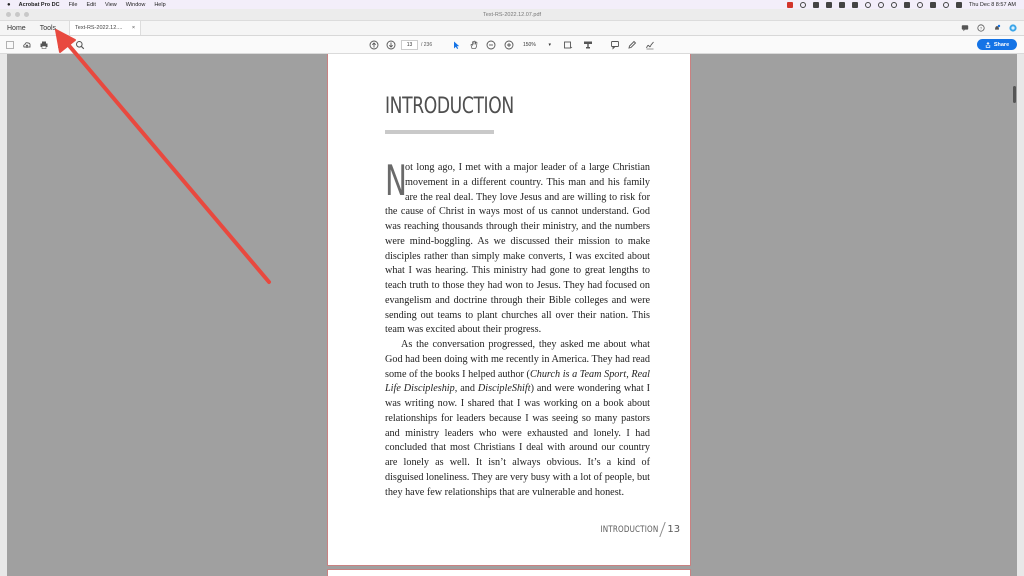 Image resolution: width=1024 pixels, height=576 pixels. Describe the element at coordinates (1014, 94) in the screenshot. I see `vertical-scrollbar-thumb` at that location.